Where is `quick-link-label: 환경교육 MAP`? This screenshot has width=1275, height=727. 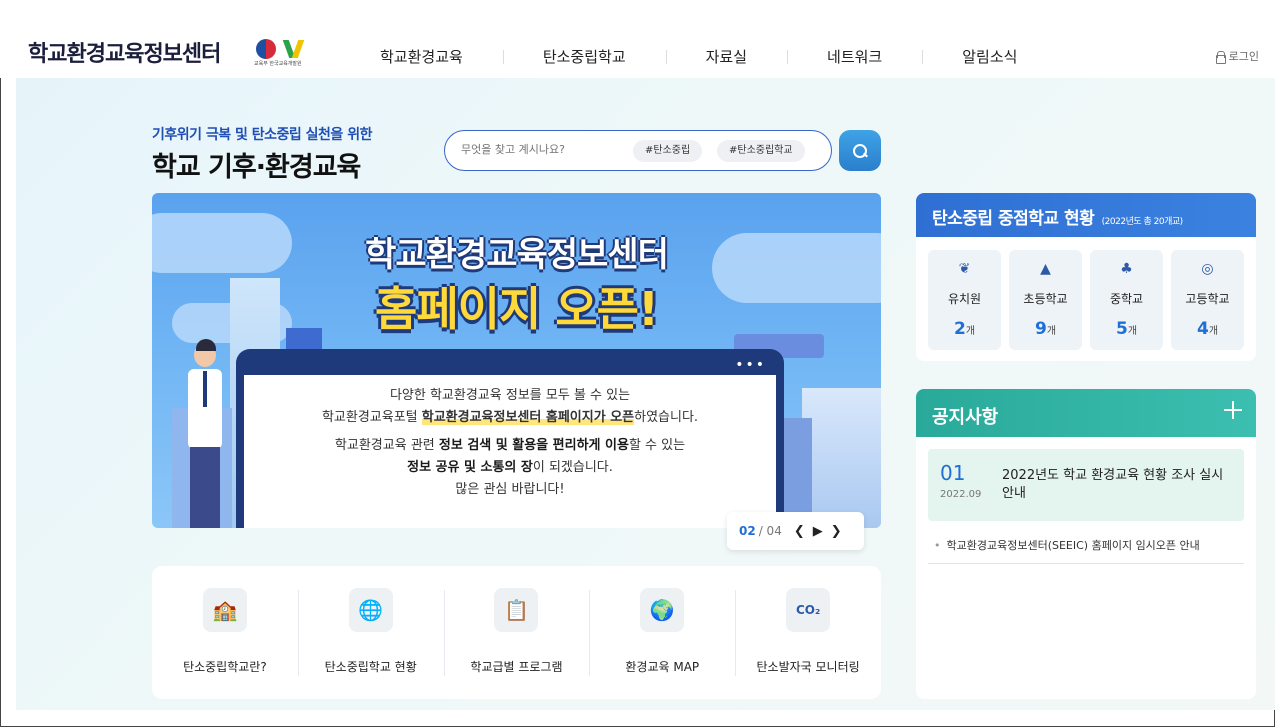
quick-link-label: 환경교육 MAP is located at coordinates (662, 667).